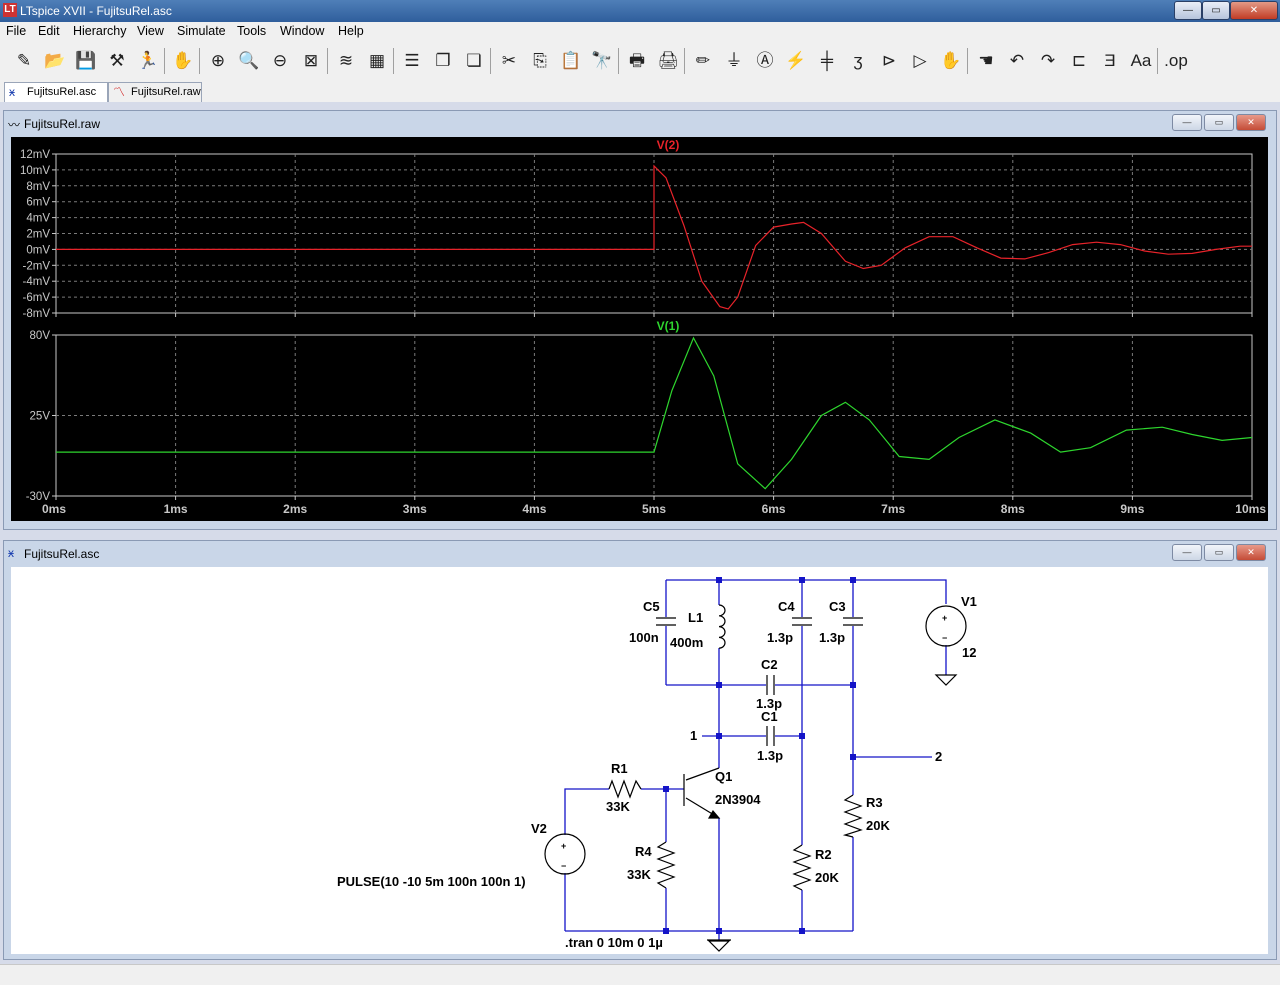 The height and width of the screenshot is (985, 1280). What do you see at coordinates (377, 61) in the screenshot?
I see `view-netlist-icon: ▦` at bounding box center [377, 61].